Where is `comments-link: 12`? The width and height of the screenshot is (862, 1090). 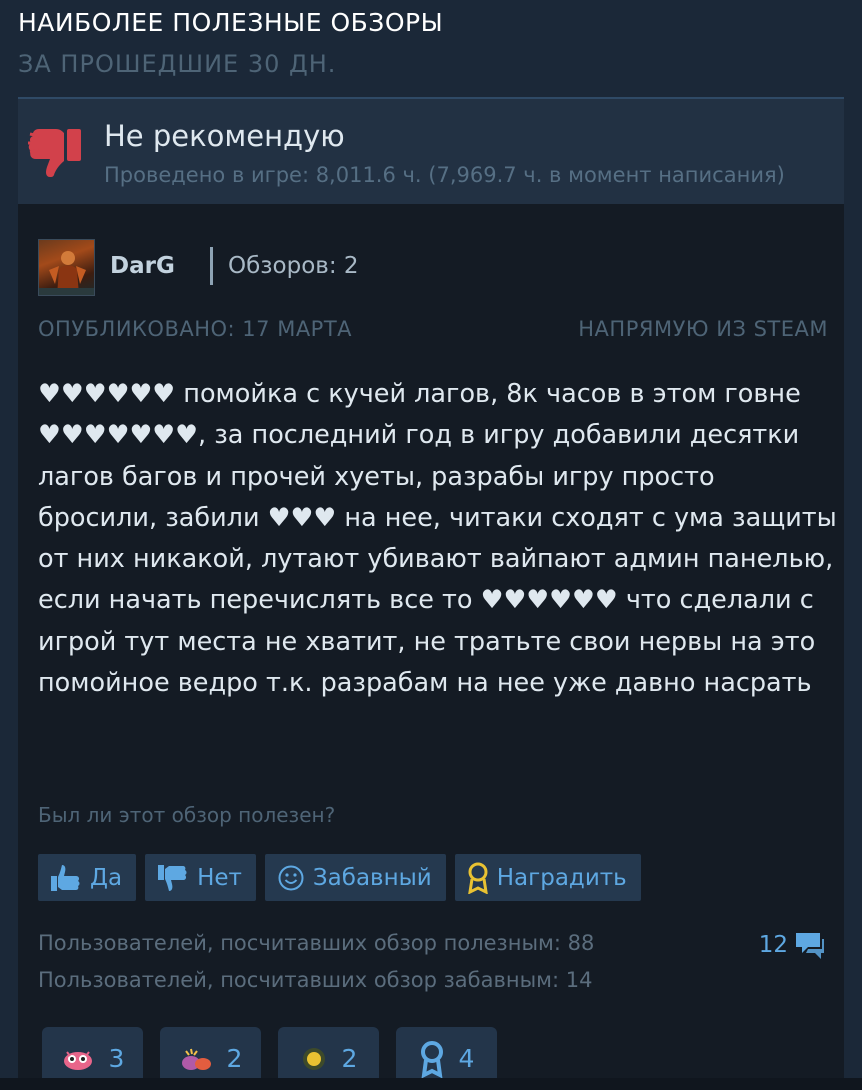
comments-link: 12 is located at coordinates (792, 945).